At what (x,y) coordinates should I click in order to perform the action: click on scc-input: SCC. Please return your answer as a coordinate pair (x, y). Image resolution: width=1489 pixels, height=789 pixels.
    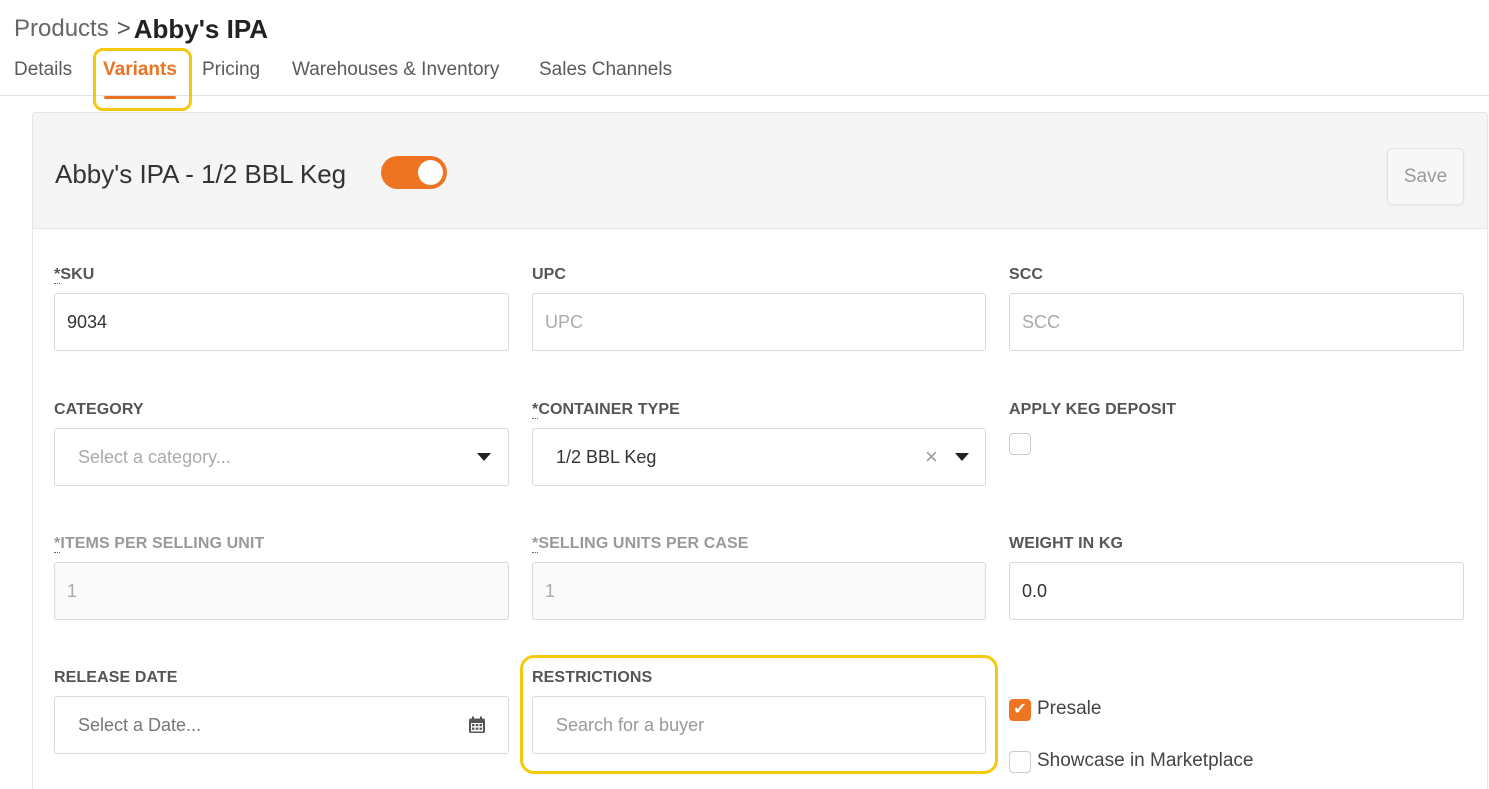
    Looking at the image, I should click on (1236, 322).